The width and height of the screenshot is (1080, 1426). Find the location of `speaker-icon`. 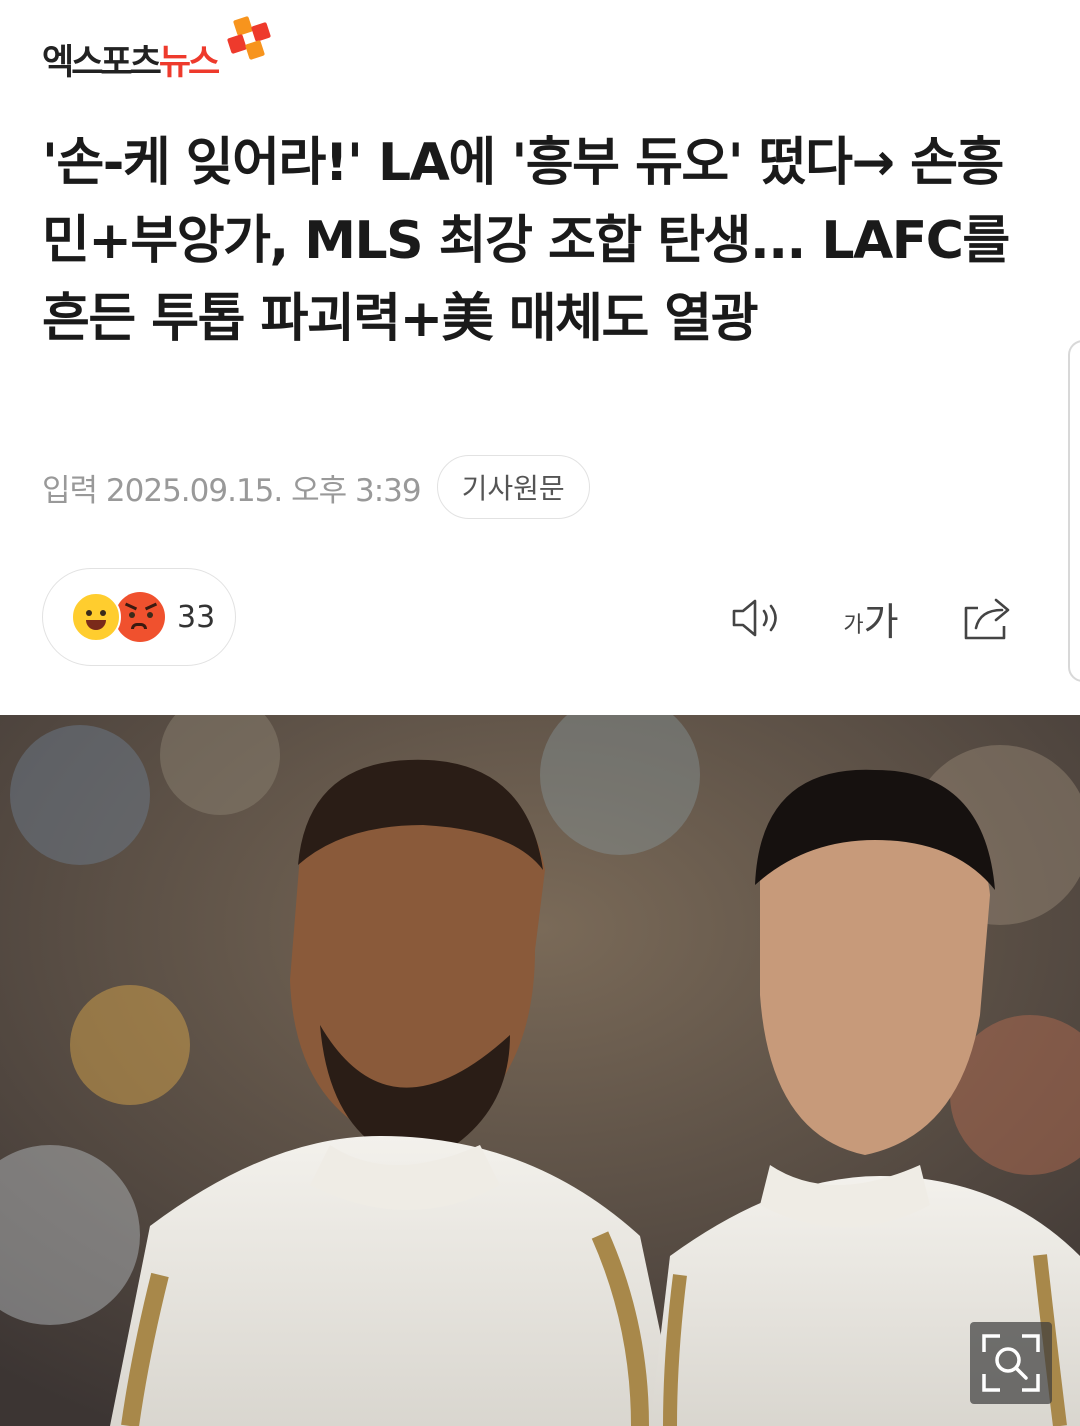

speaker-icon is located at coordinates (754, 618).